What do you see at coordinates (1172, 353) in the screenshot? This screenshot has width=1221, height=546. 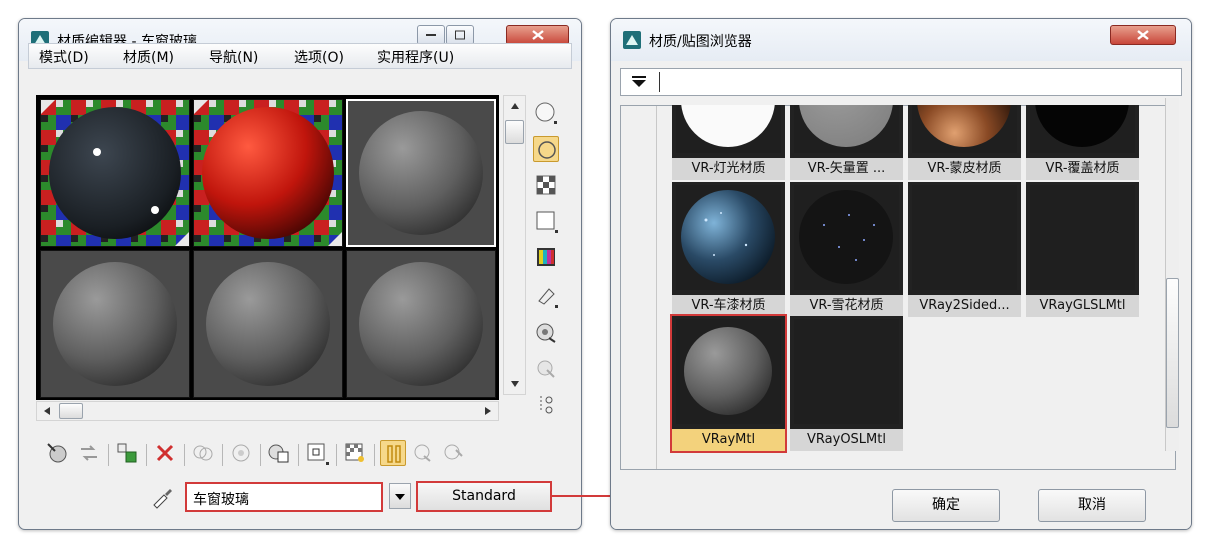 I see `browser-scroll-thumb` at bounding box center [1172, 353].